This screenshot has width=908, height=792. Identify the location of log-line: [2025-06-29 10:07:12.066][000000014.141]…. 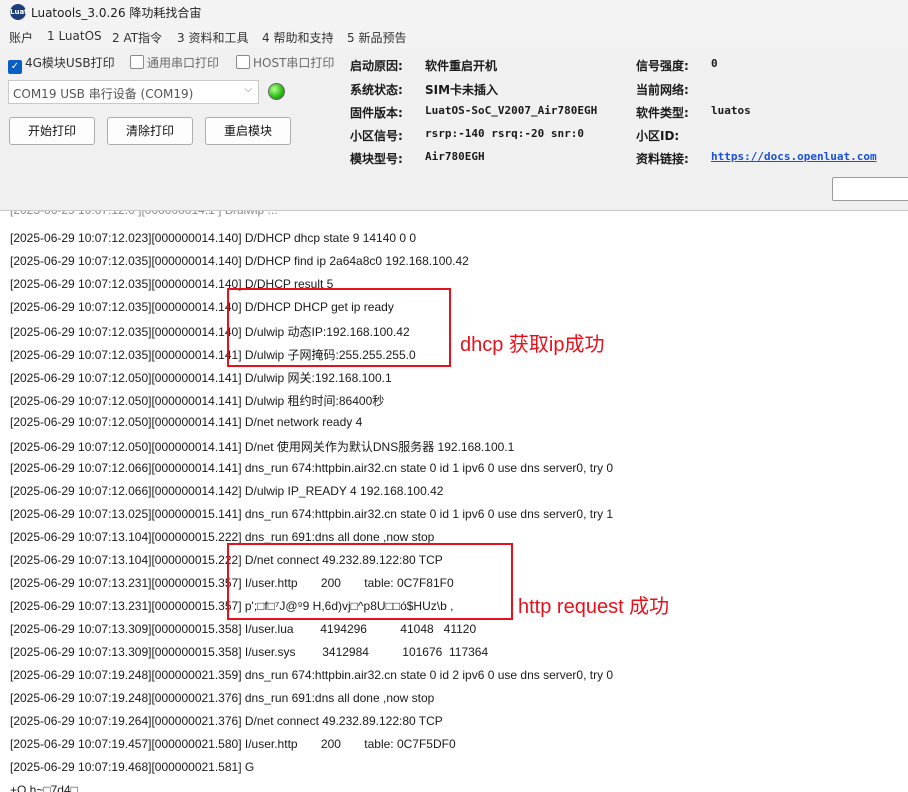
(312, 468).